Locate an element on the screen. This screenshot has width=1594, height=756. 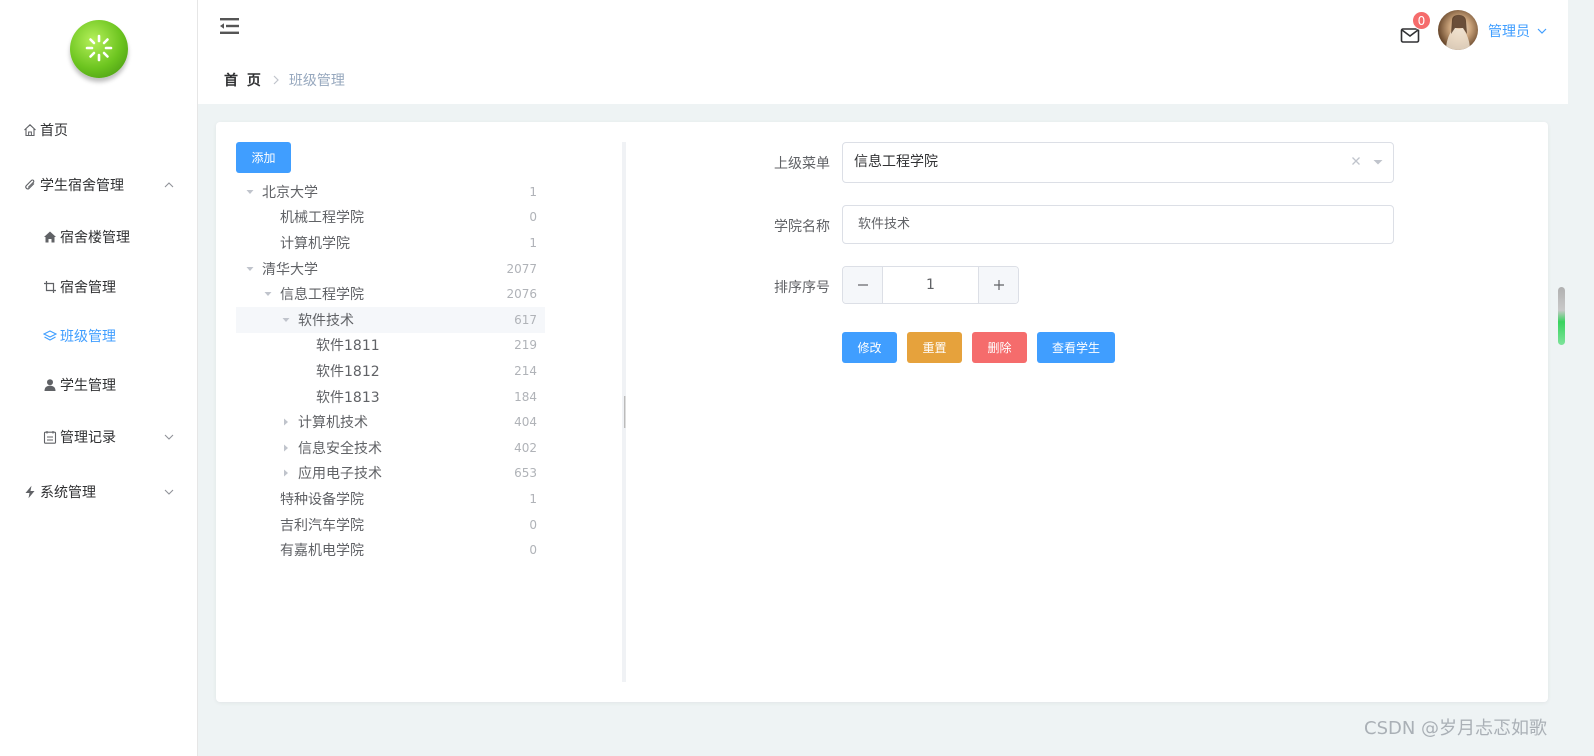
tree-node-label: 机械工程学院 is located at coordinates (322, 218).